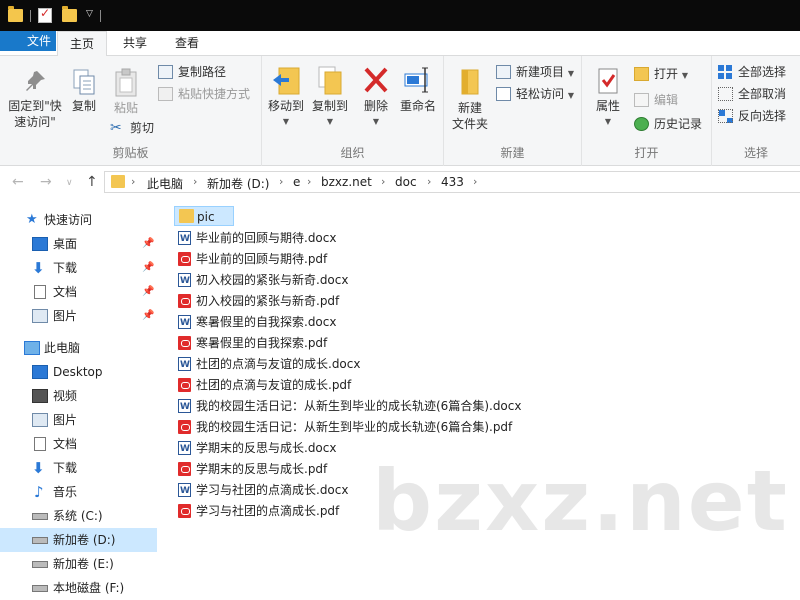 The height and width of the screenshot is (600, 800). Describe the element at coordinates (285, 106) in the screenshot. I see `move-to-label: 移动到` at that location.